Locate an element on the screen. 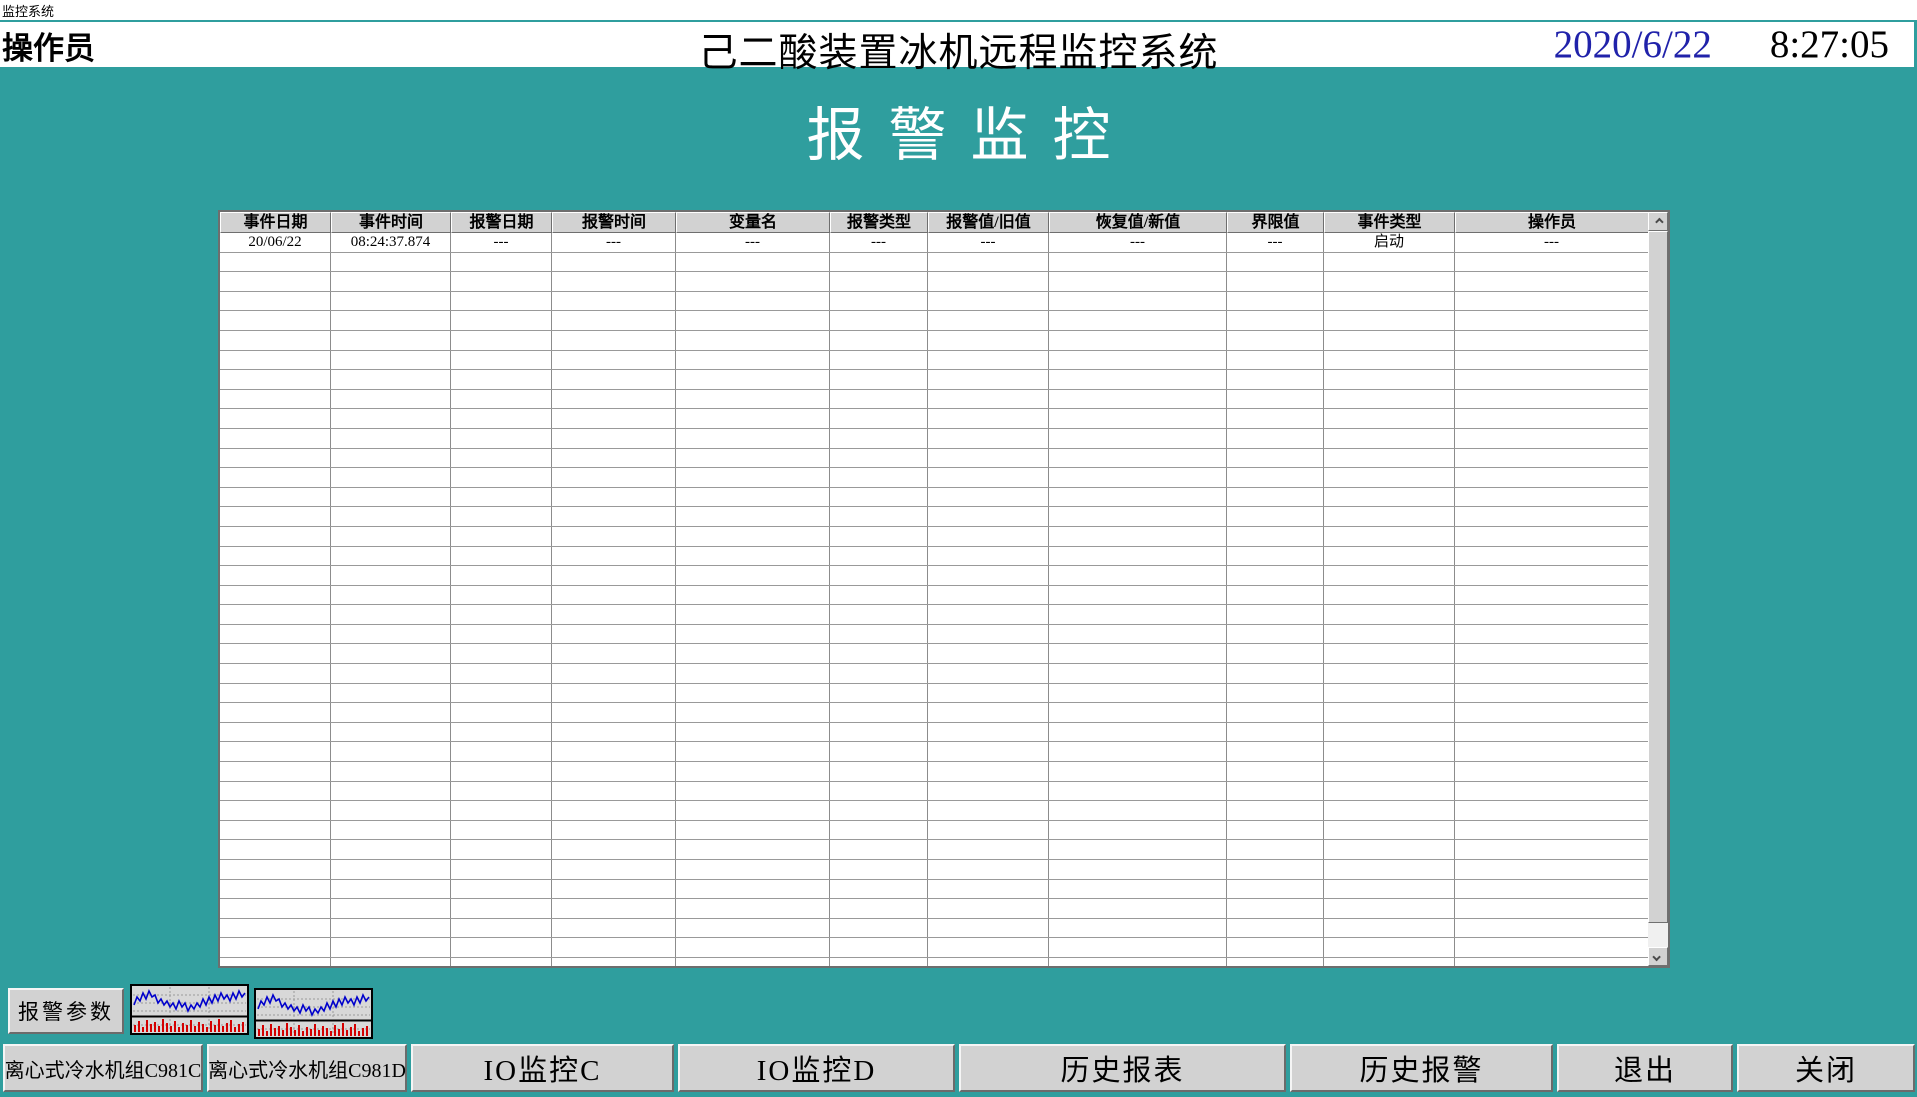  table-vertical-scrollbar is located at coordinates (1658, 589).